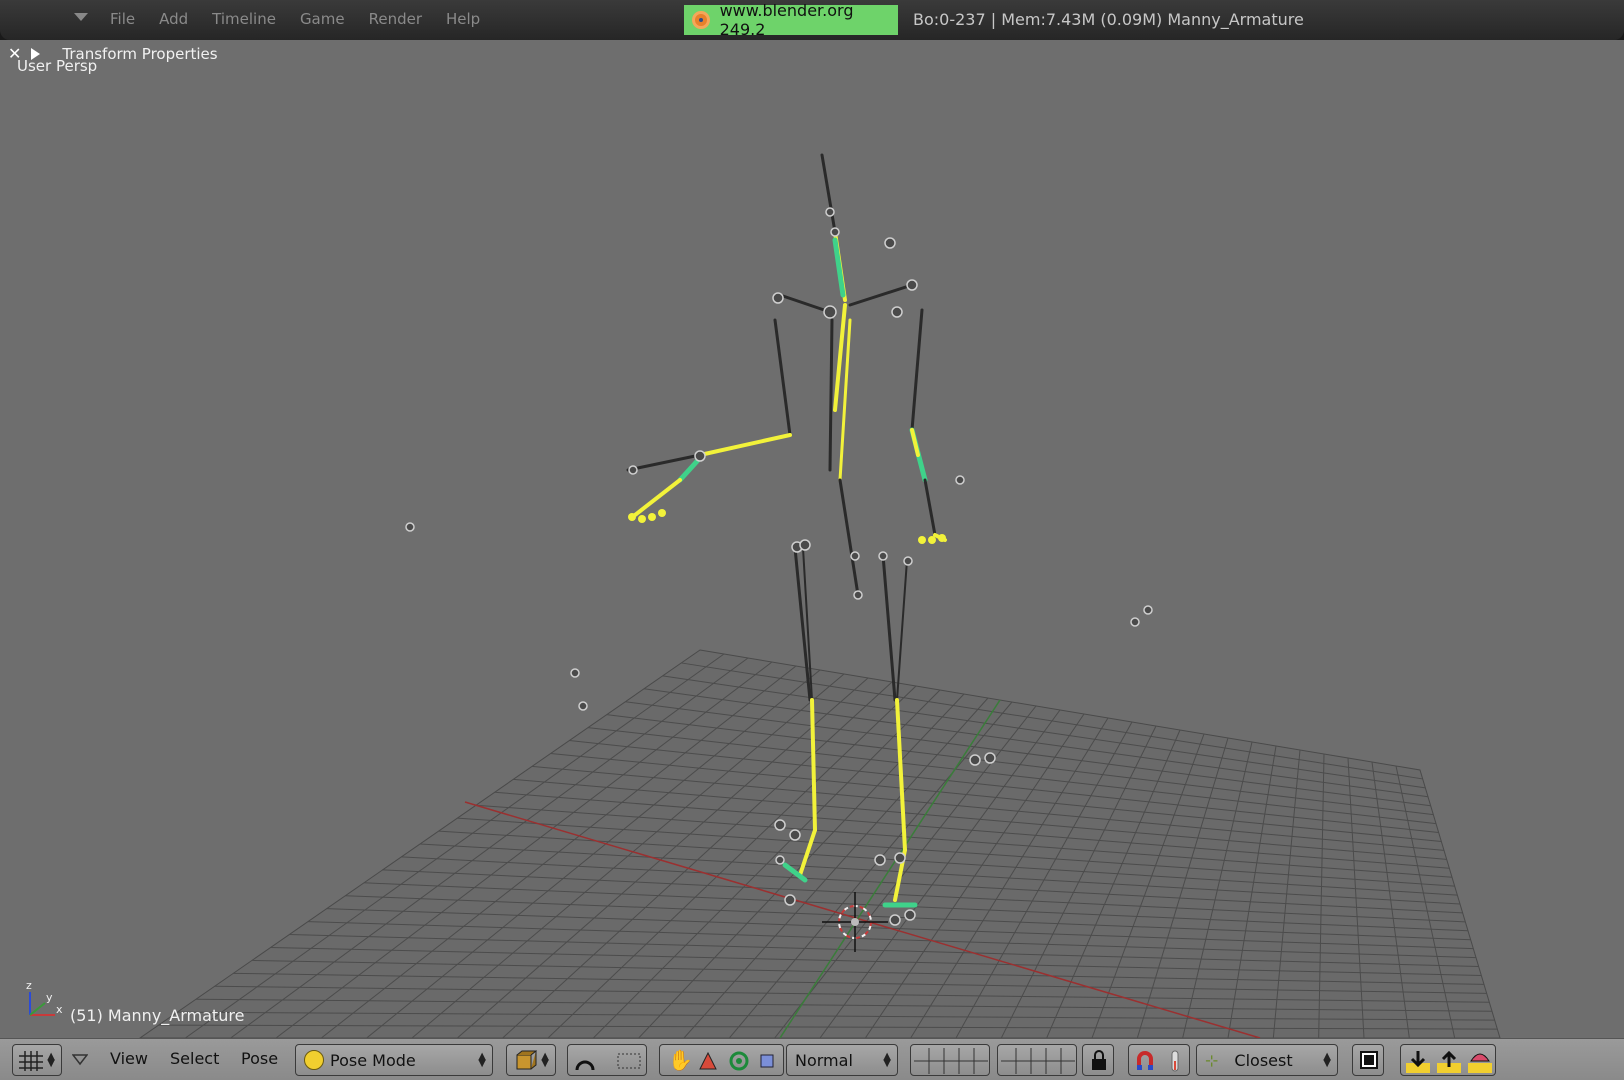  Describe the element at coordinates (824, 1060) in the screenshot. I see `orientation-value: Normal` at that location.